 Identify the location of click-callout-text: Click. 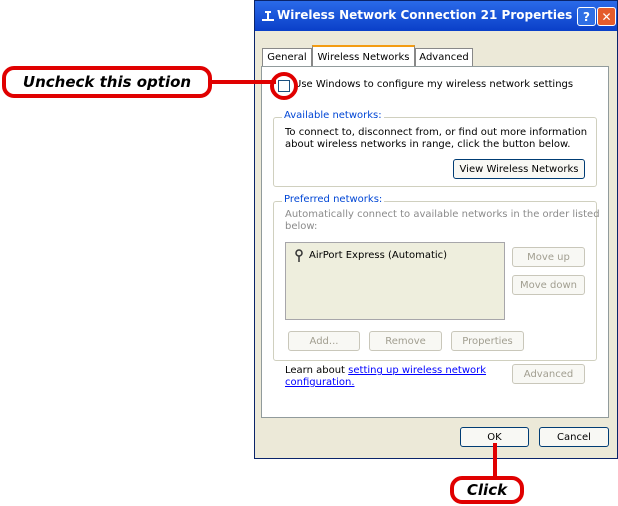
(487, 490).